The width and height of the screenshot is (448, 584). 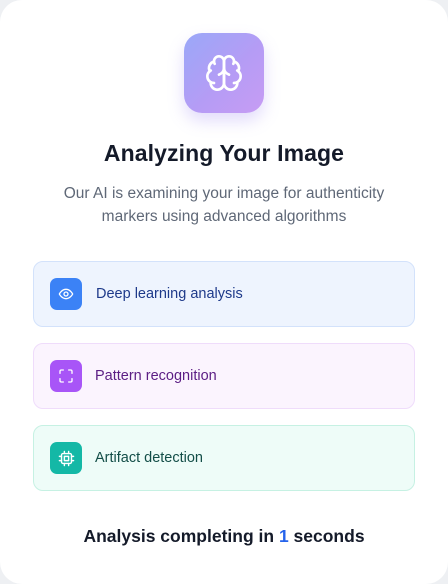 What do you see at coordinates (149, 458) in the screenshot?
I see `step-label: Artifact detection` at bounding box center [149, 458].